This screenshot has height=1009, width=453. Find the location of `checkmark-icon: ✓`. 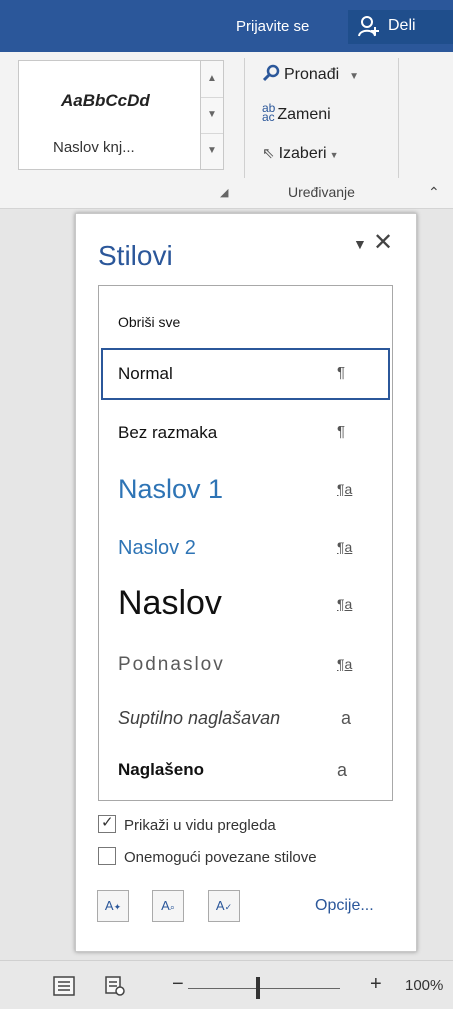

checkmark-icon: ✓ is located at coordinates (107, 822).